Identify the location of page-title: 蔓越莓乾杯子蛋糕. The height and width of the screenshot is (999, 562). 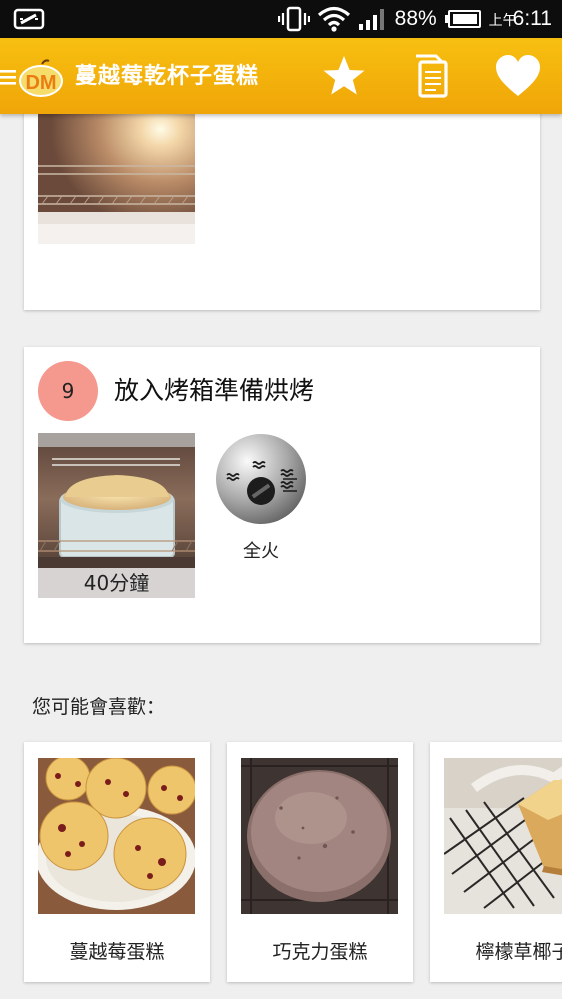
(167, 76).